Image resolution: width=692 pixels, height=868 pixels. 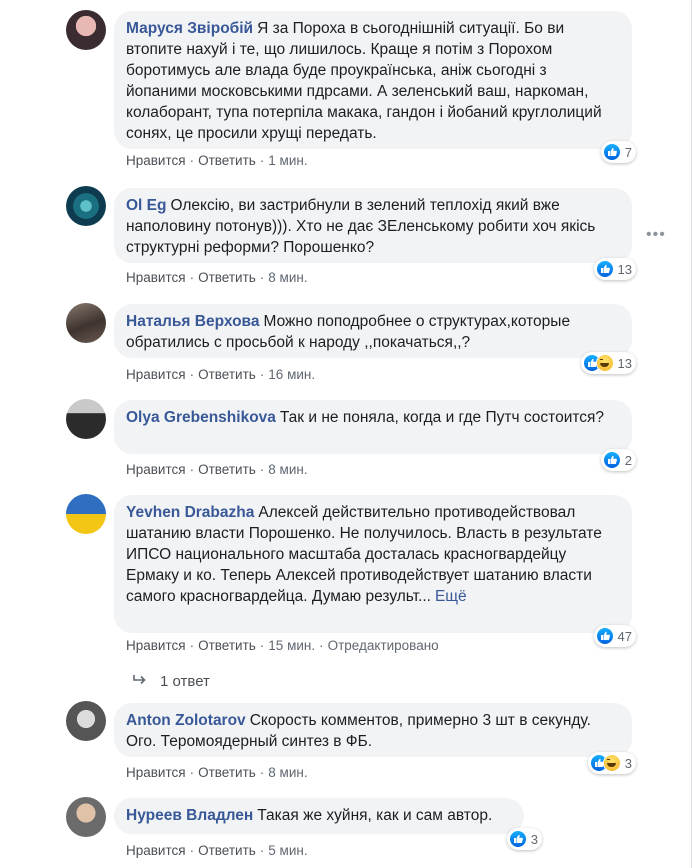 What do you see at coordinates (624, 636) in the screenshot?
I see `reaction-count: 47` at bounding box center [624, 636].